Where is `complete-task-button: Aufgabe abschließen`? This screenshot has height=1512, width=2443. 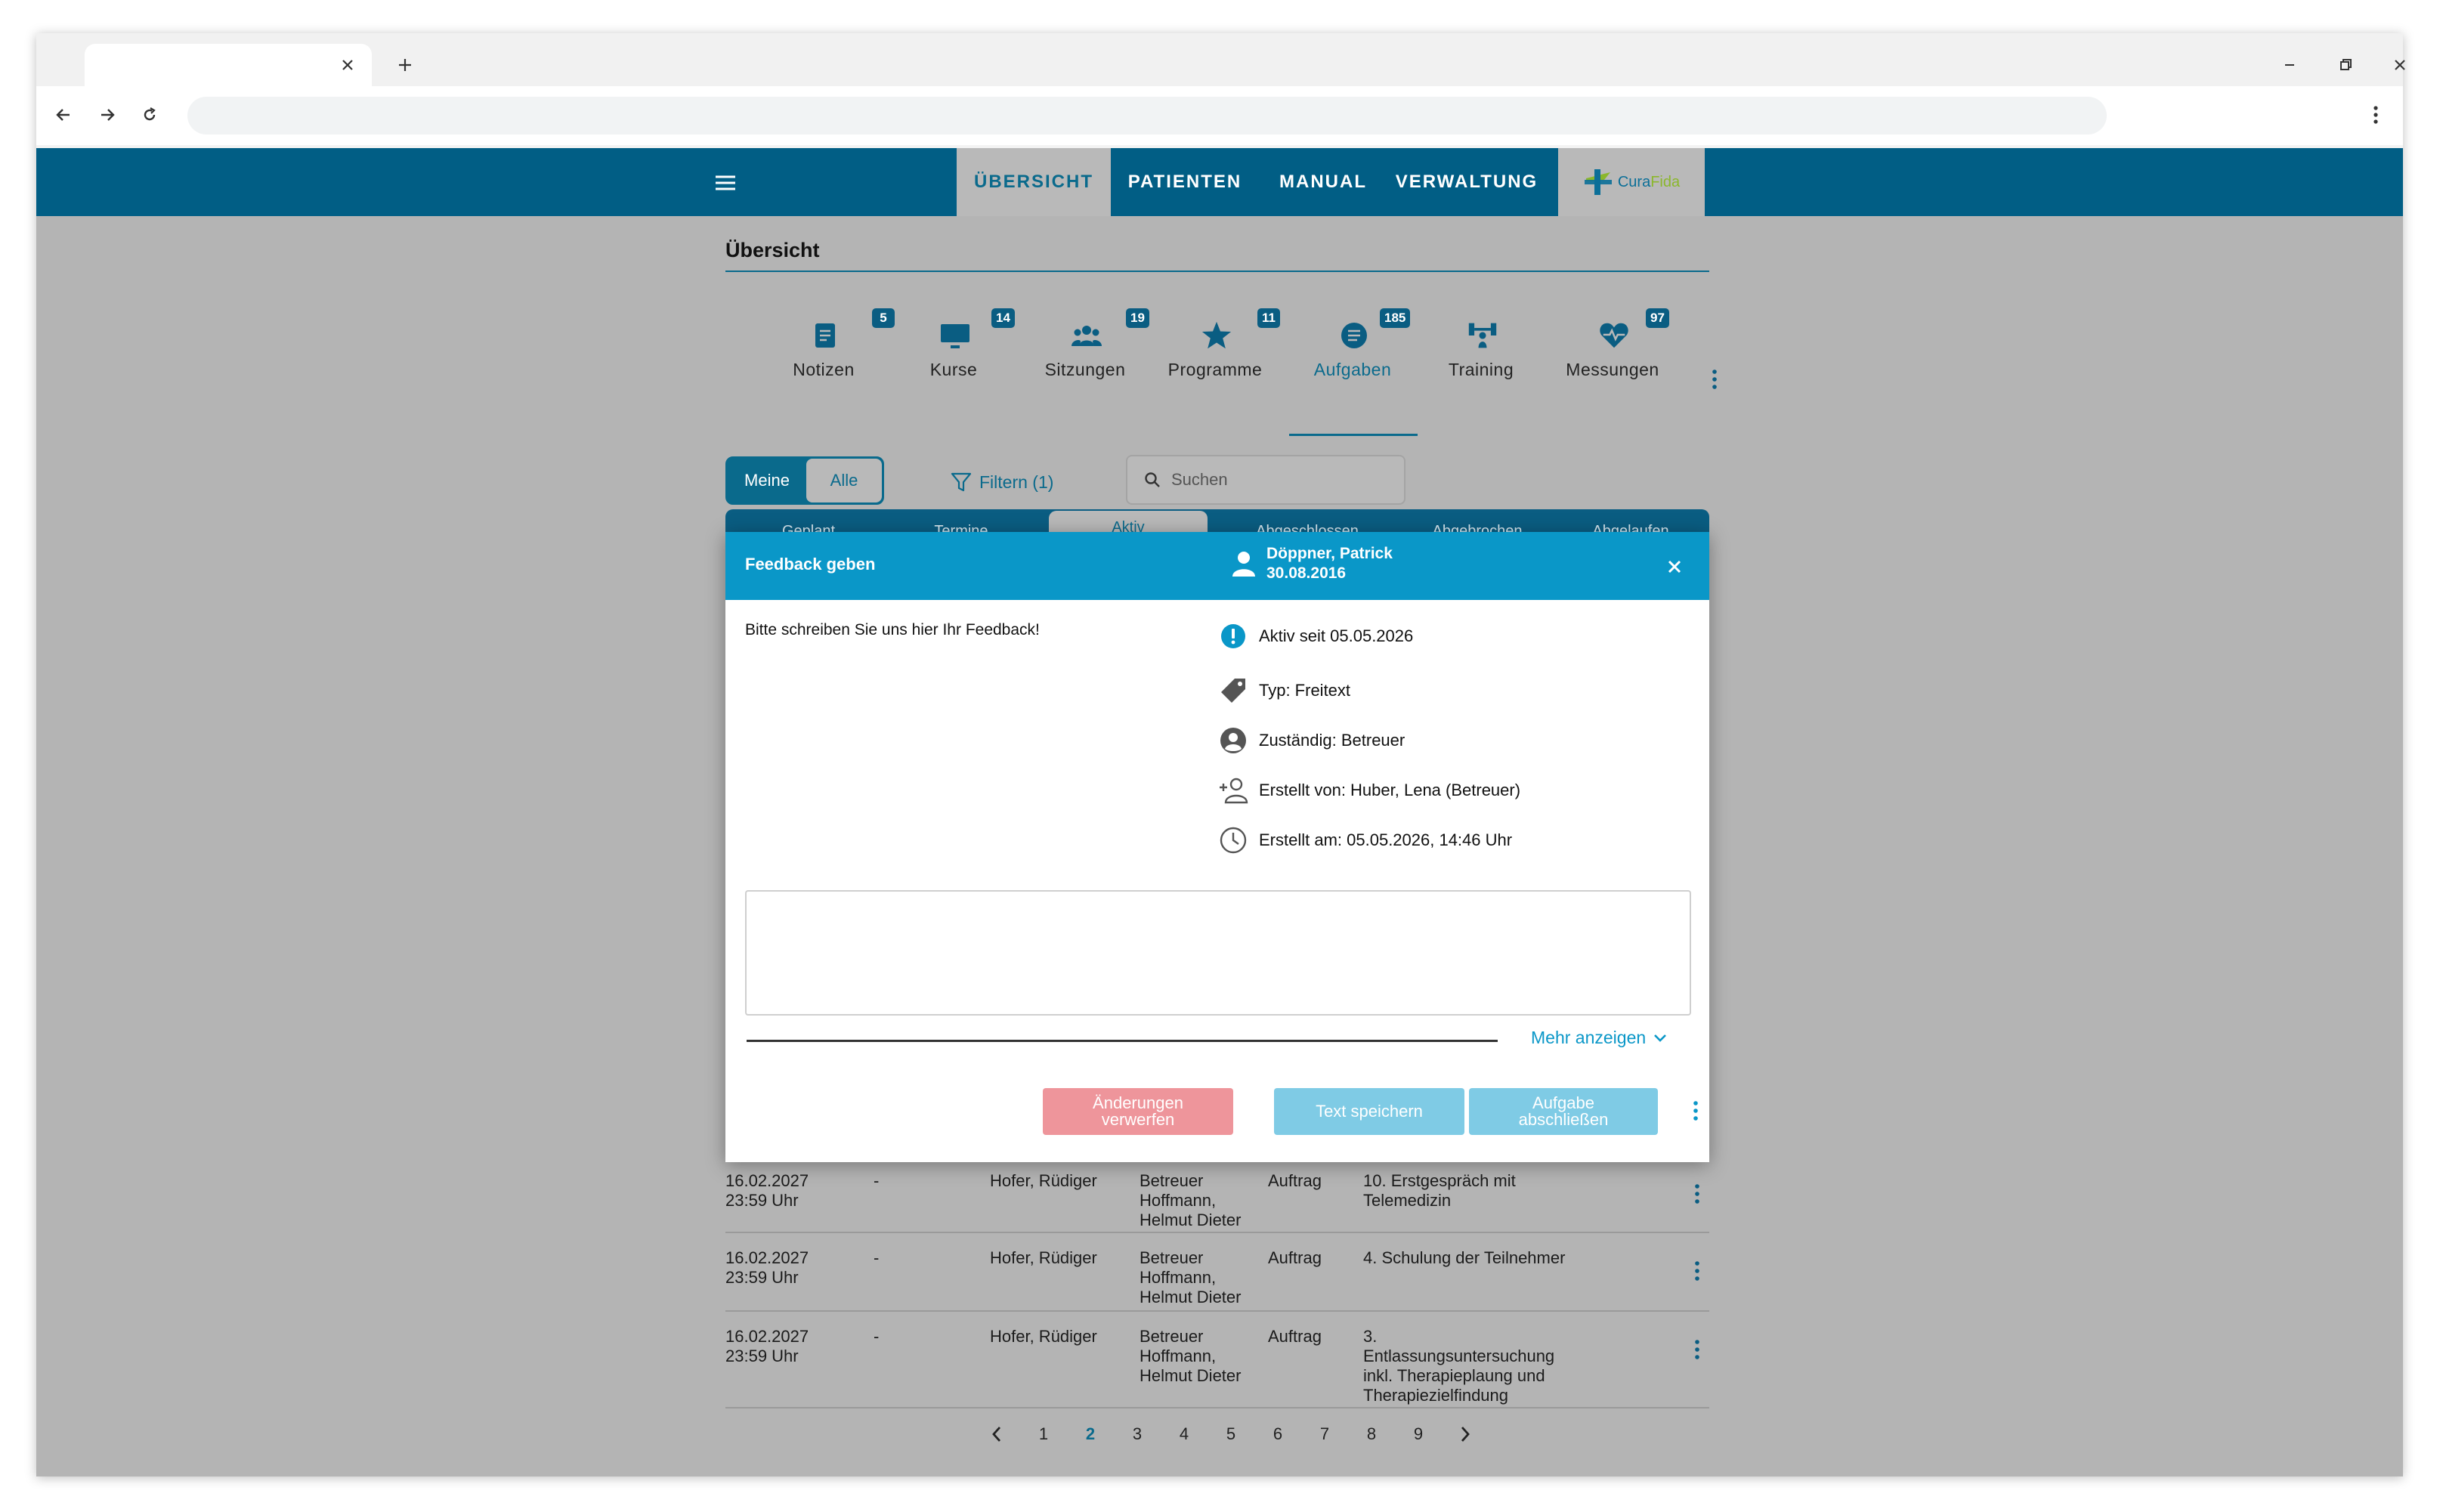 complete-task-button: Aufgabe abschließen is located at coordinates (1564, 1111).